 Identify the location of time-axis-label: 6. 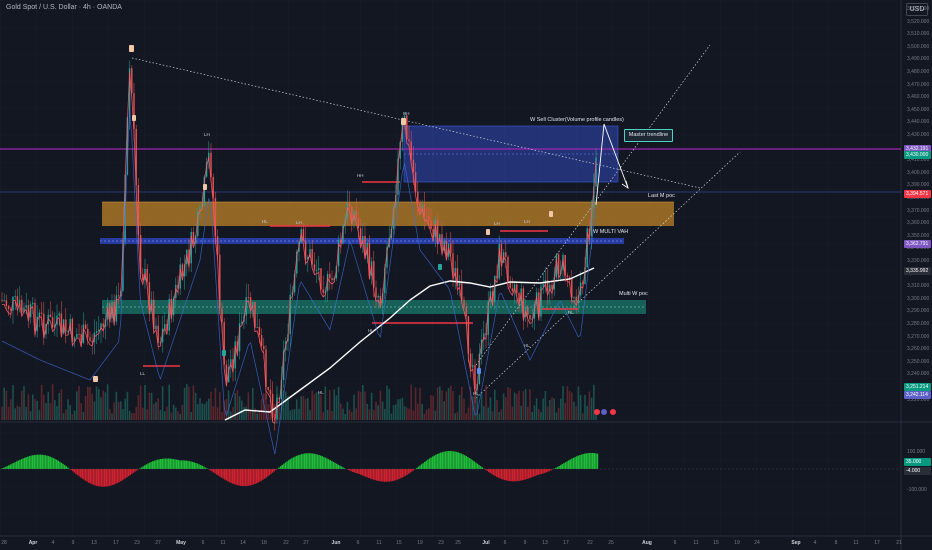
(675, 543).